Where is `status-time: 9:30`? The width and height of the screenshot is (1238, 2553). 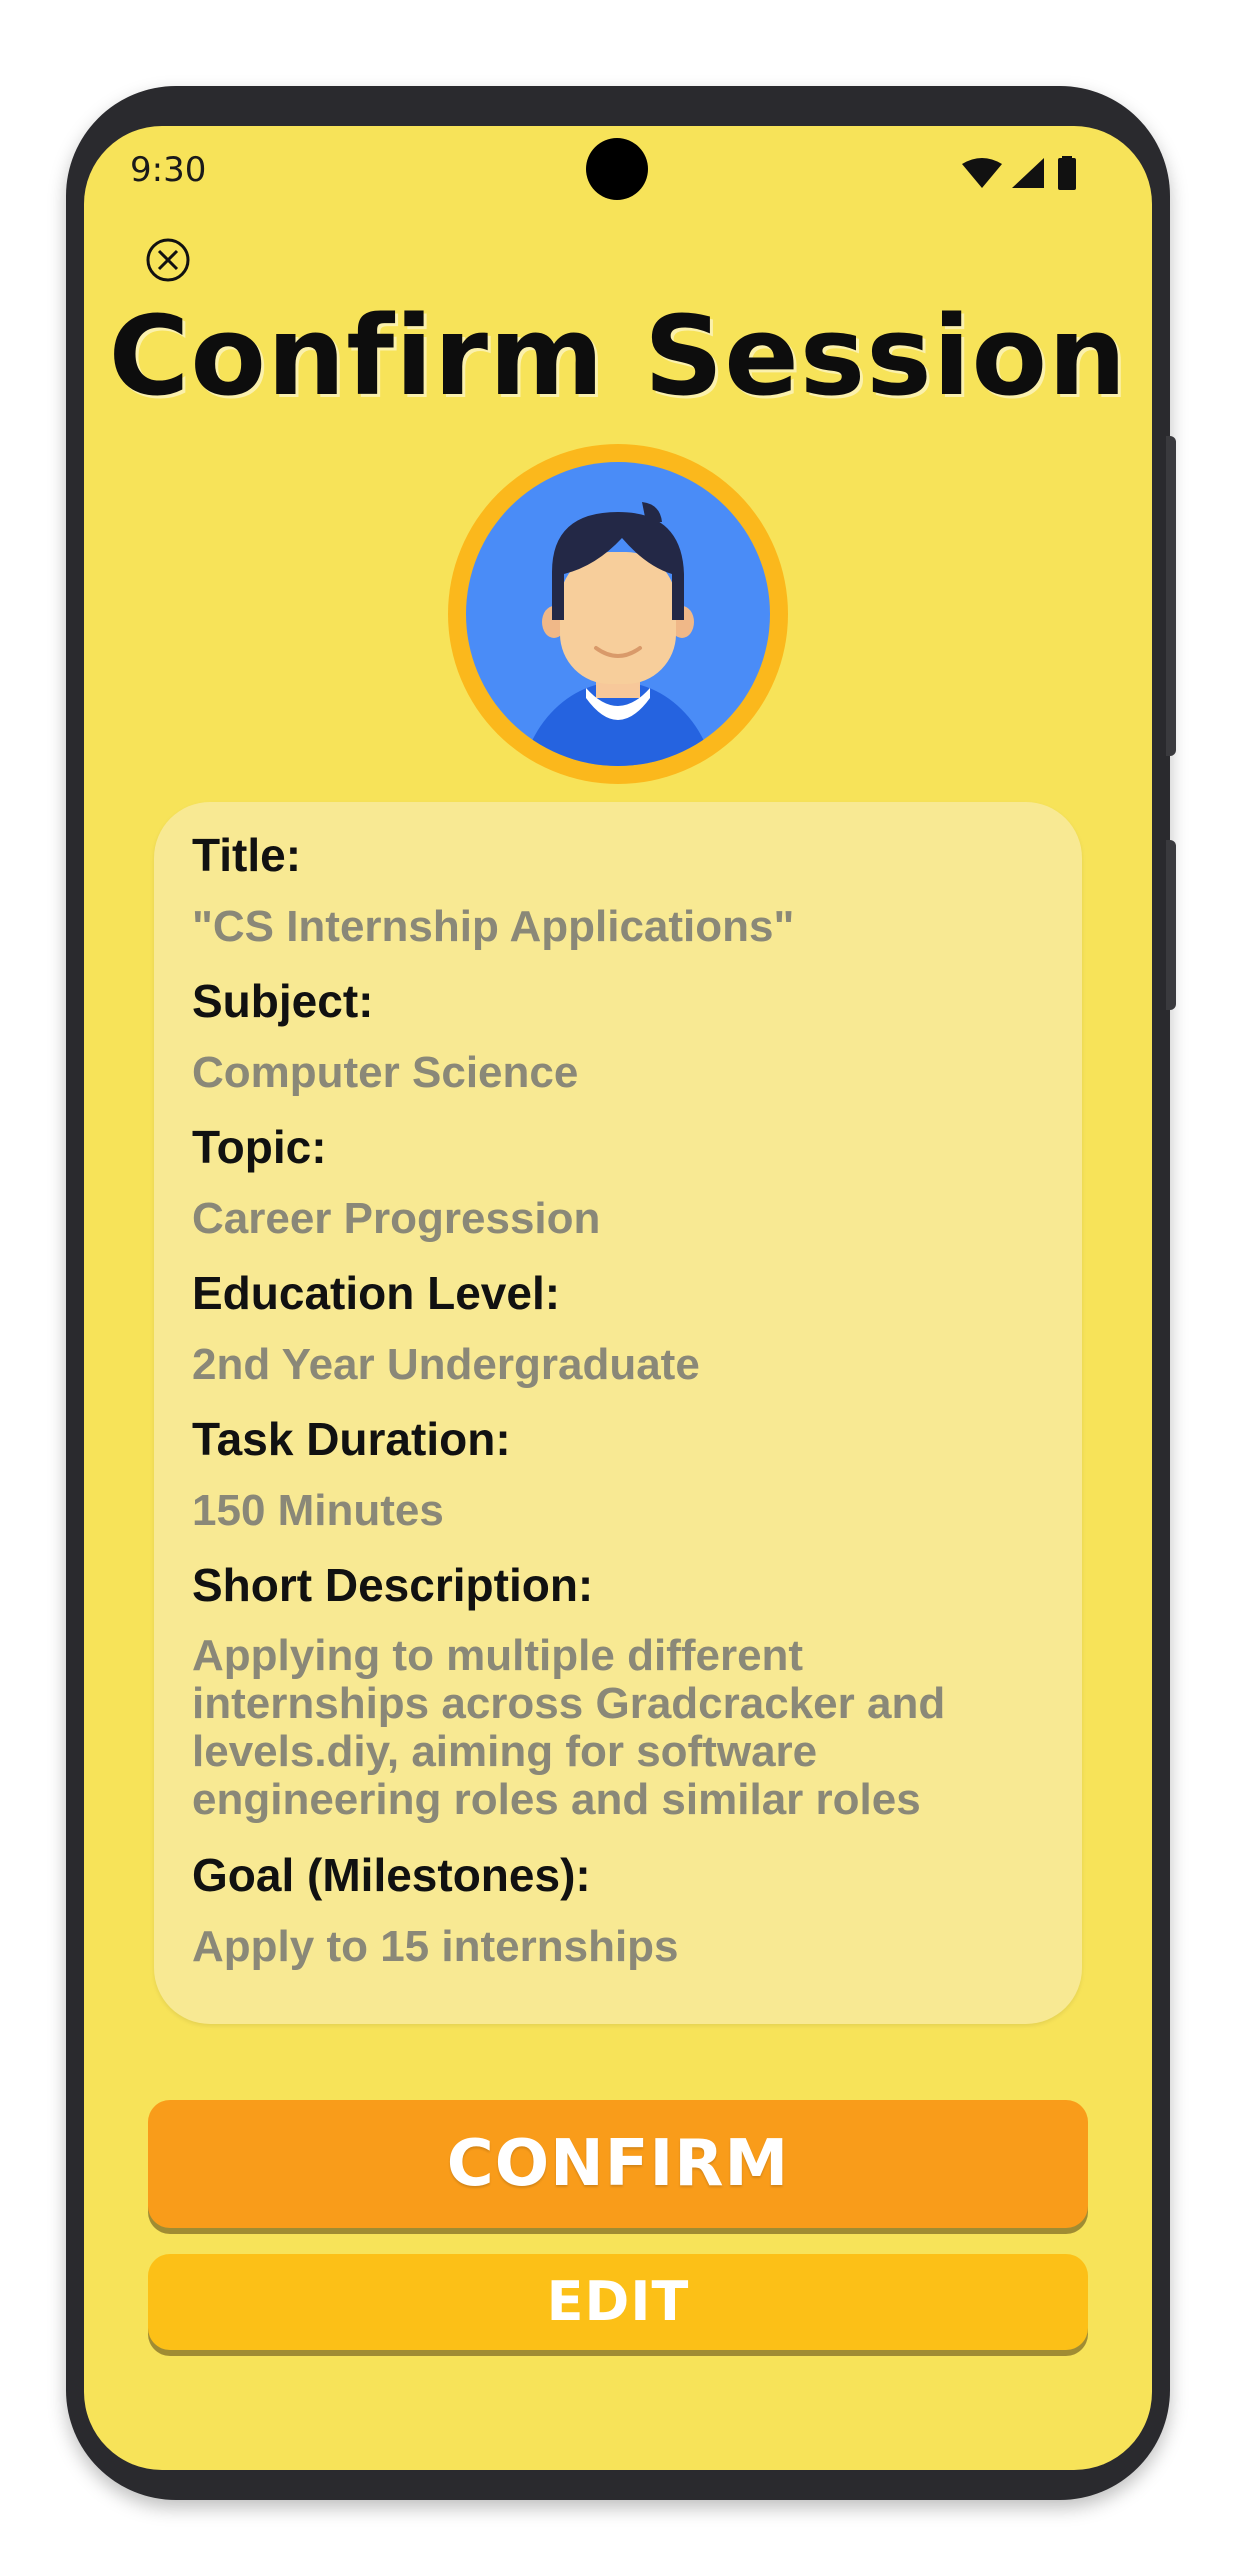 status-time: 9:30 is located at coordinates (168, 170).